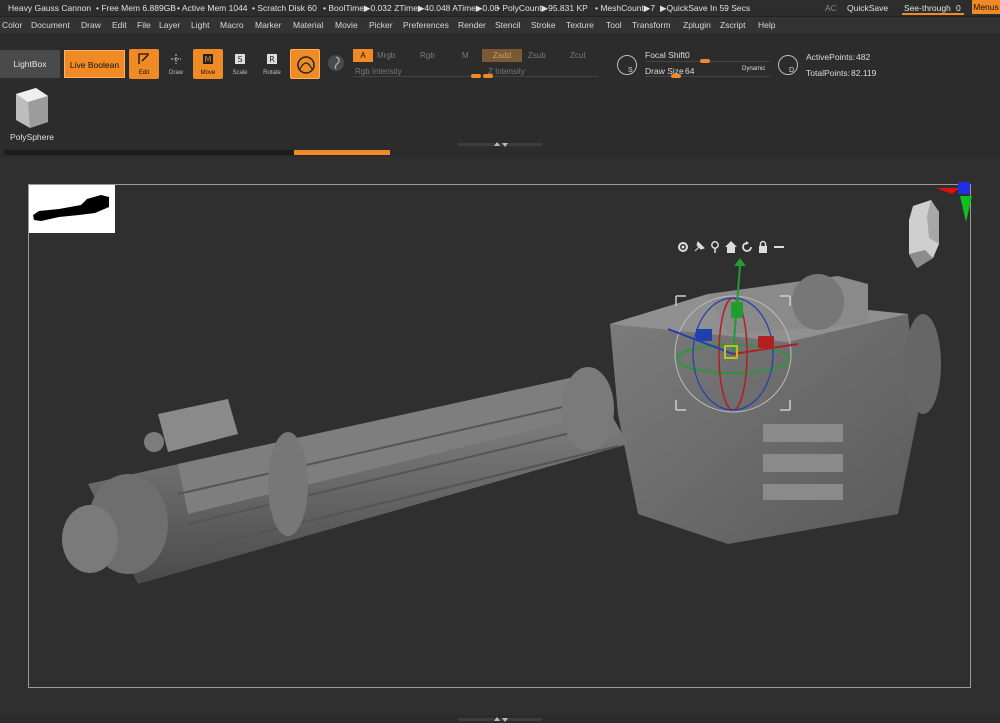 This screenshot has height=723, width=1000. Describe the element at coordinates (378, 71) in the screenshot. I see `rgb-intensity-label: Rgb Intensity` at that location.